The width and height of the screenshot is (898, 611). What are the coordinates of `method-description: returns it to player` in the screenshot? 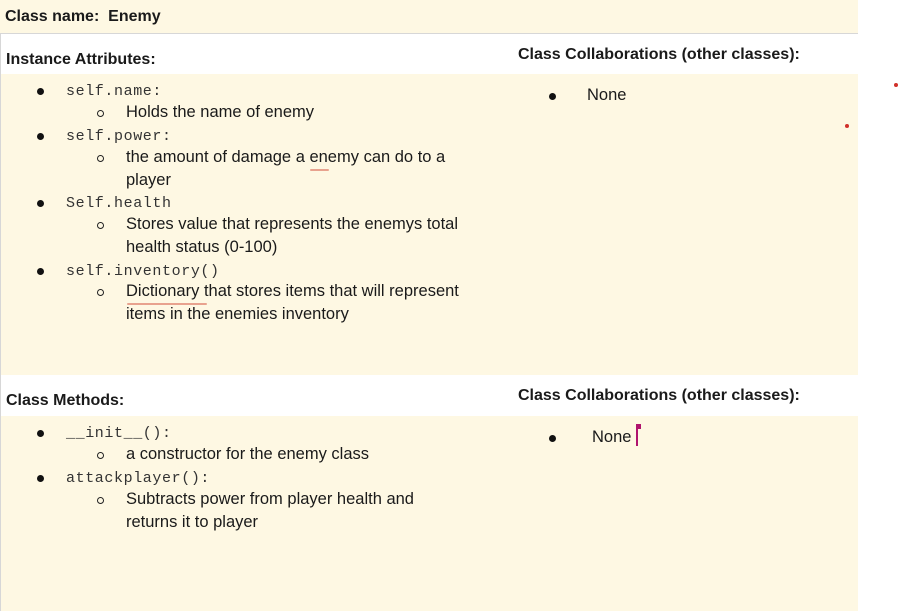 It's located at (192, 522).